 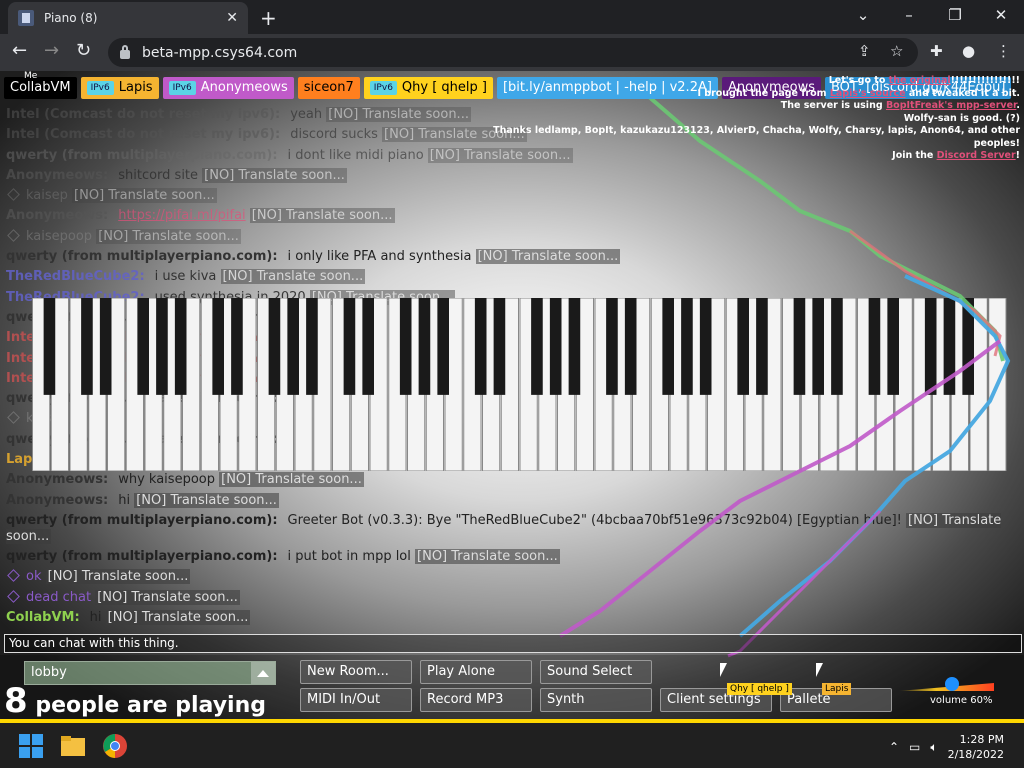 What do you see at coordinates (228, 88) in the screenshot?
I see `user-tag: IPv6 Anonymeows` at bounding box center [228, 88].